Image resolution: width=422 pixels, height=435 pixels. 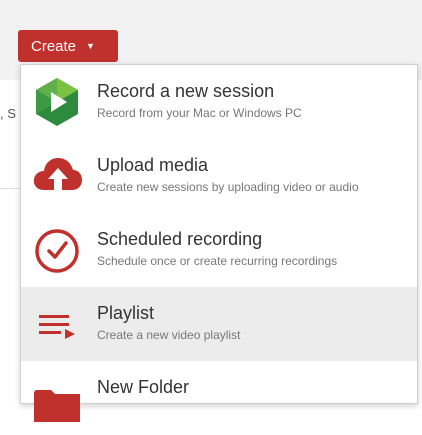 I want to click on menu-item-title: Playlist, so click(x=126, y=313).